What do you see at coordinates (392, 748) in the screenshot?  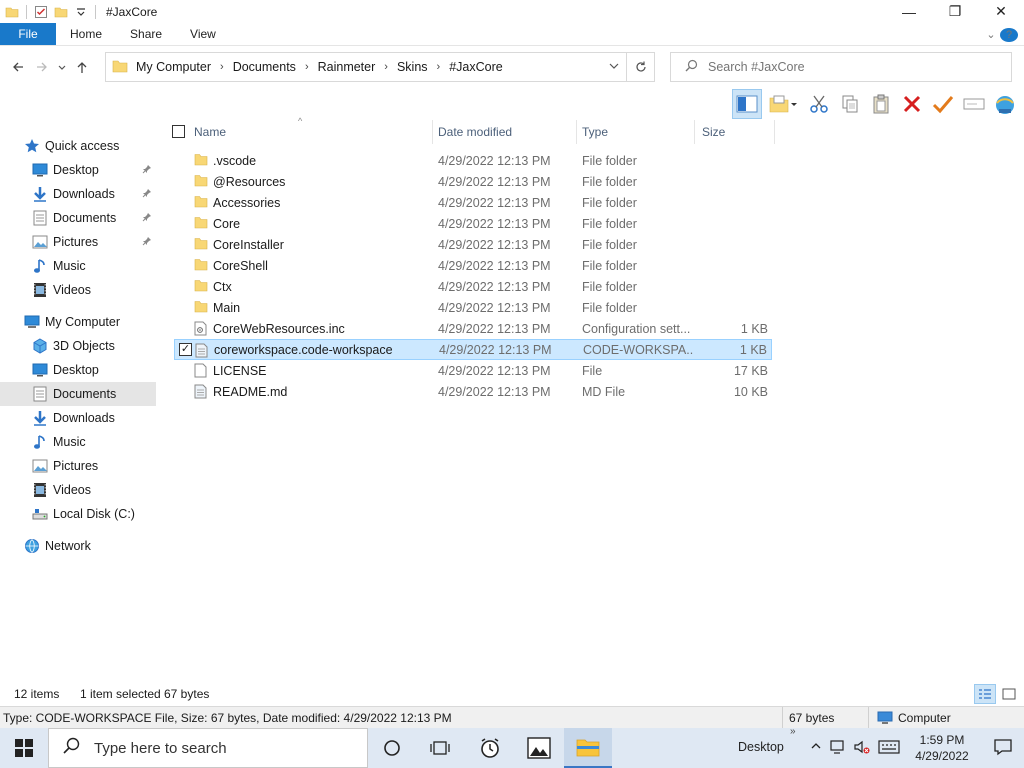 I see `cortana-button` at bounding box center [392, 748].